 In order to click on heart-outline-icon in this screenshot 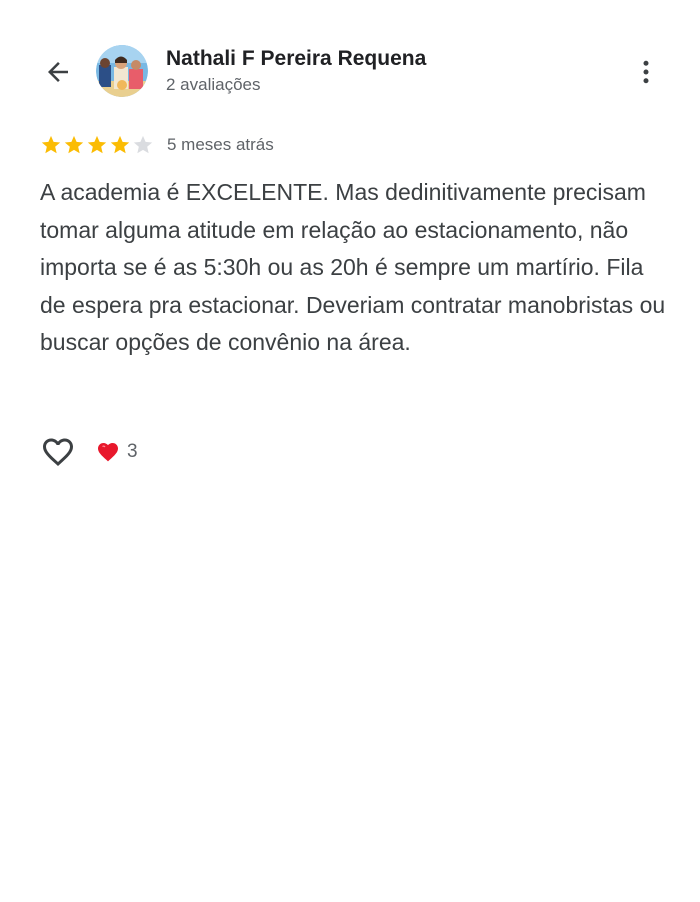, I will do `click(58, 452)`.